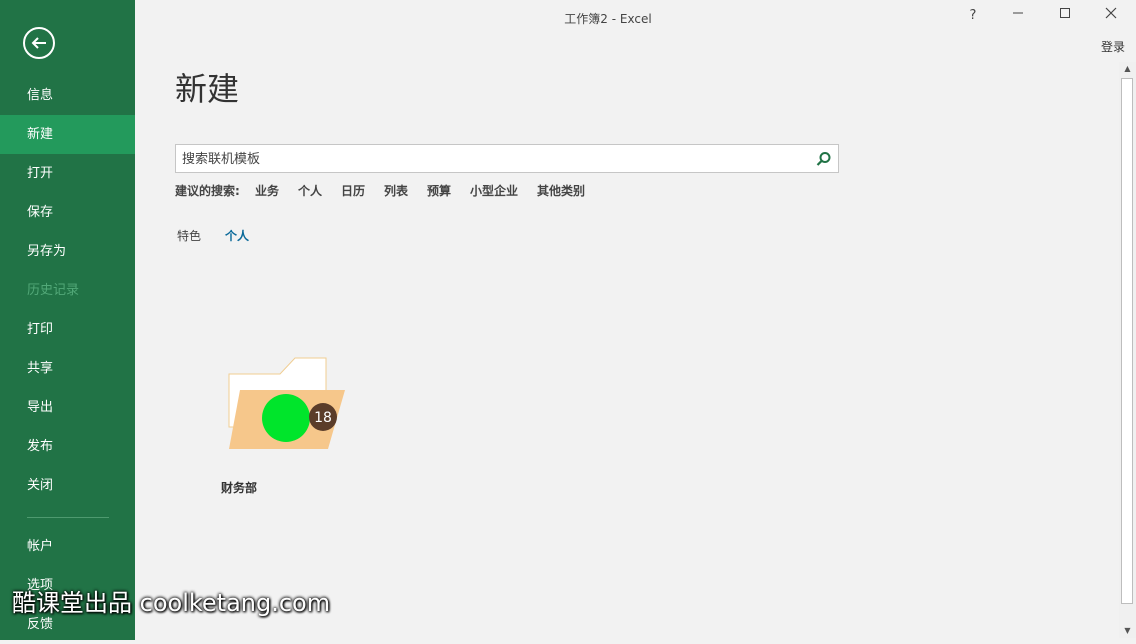 The image size is (1136, 644). I want to click on watermark: 酷课堂出品 coolketang.com, so click(171, 603).